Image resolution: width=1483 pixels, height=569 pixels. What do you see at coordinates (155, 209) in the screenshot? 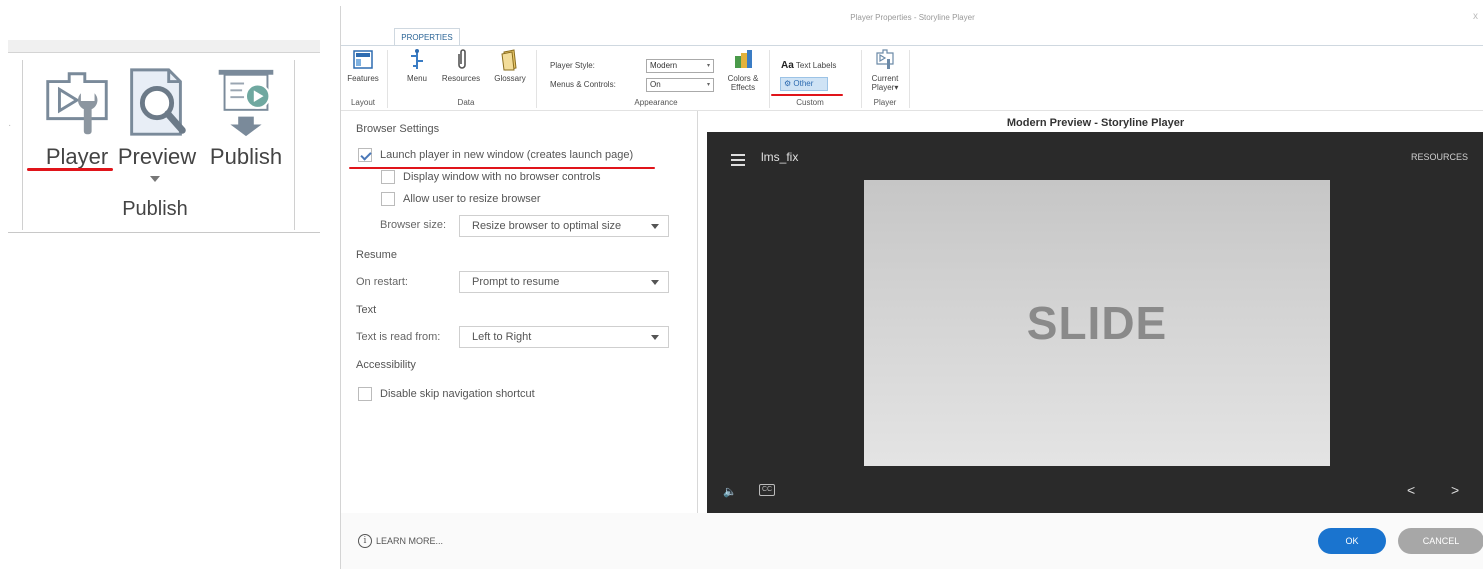
I see `publish-group-label: Publish` at bounding box center [155, 209].